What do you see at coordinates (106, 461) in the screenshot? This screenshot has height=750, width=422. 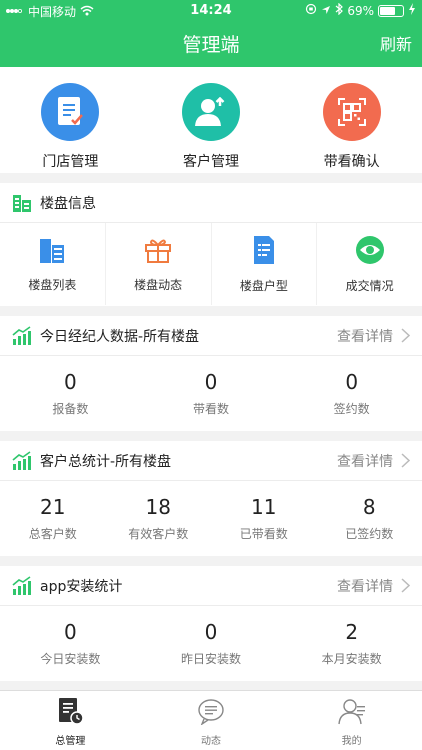 I see `customer-total-title: 客户总统计-所有楼盘` at bounding box center [106, 461].